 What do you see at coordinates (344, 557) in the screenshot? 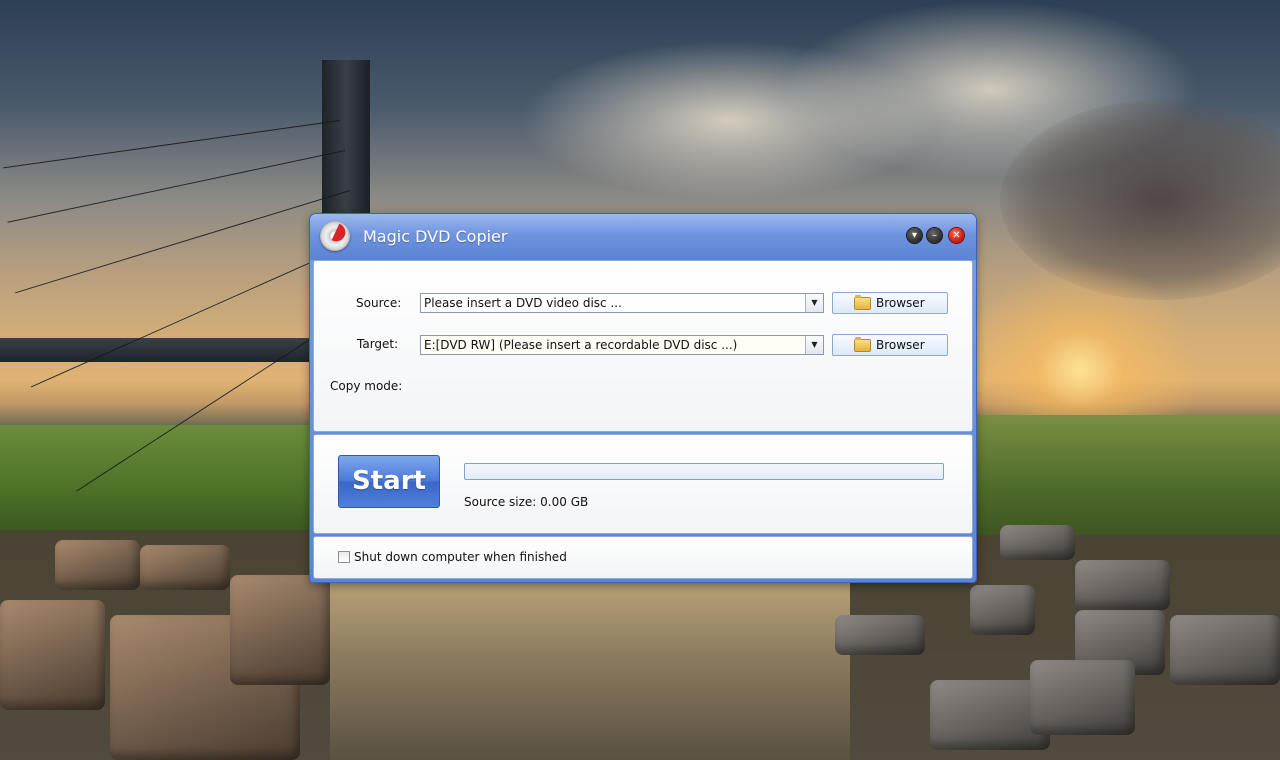
I see `shutdown-checkbox` at bounding box center [344, 557].